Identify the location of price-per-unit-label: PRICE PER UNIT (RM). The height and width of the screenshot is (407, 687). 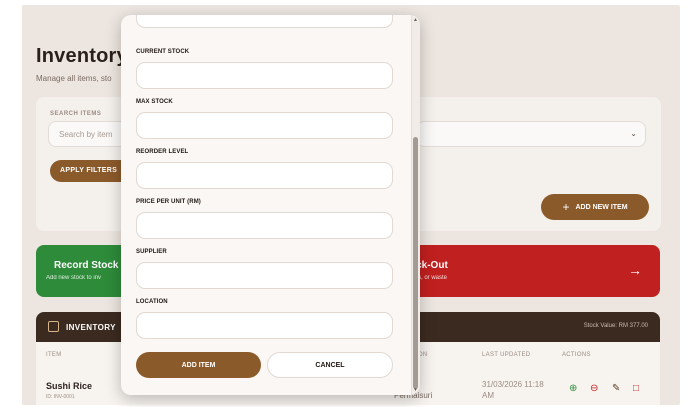
(168, 202).